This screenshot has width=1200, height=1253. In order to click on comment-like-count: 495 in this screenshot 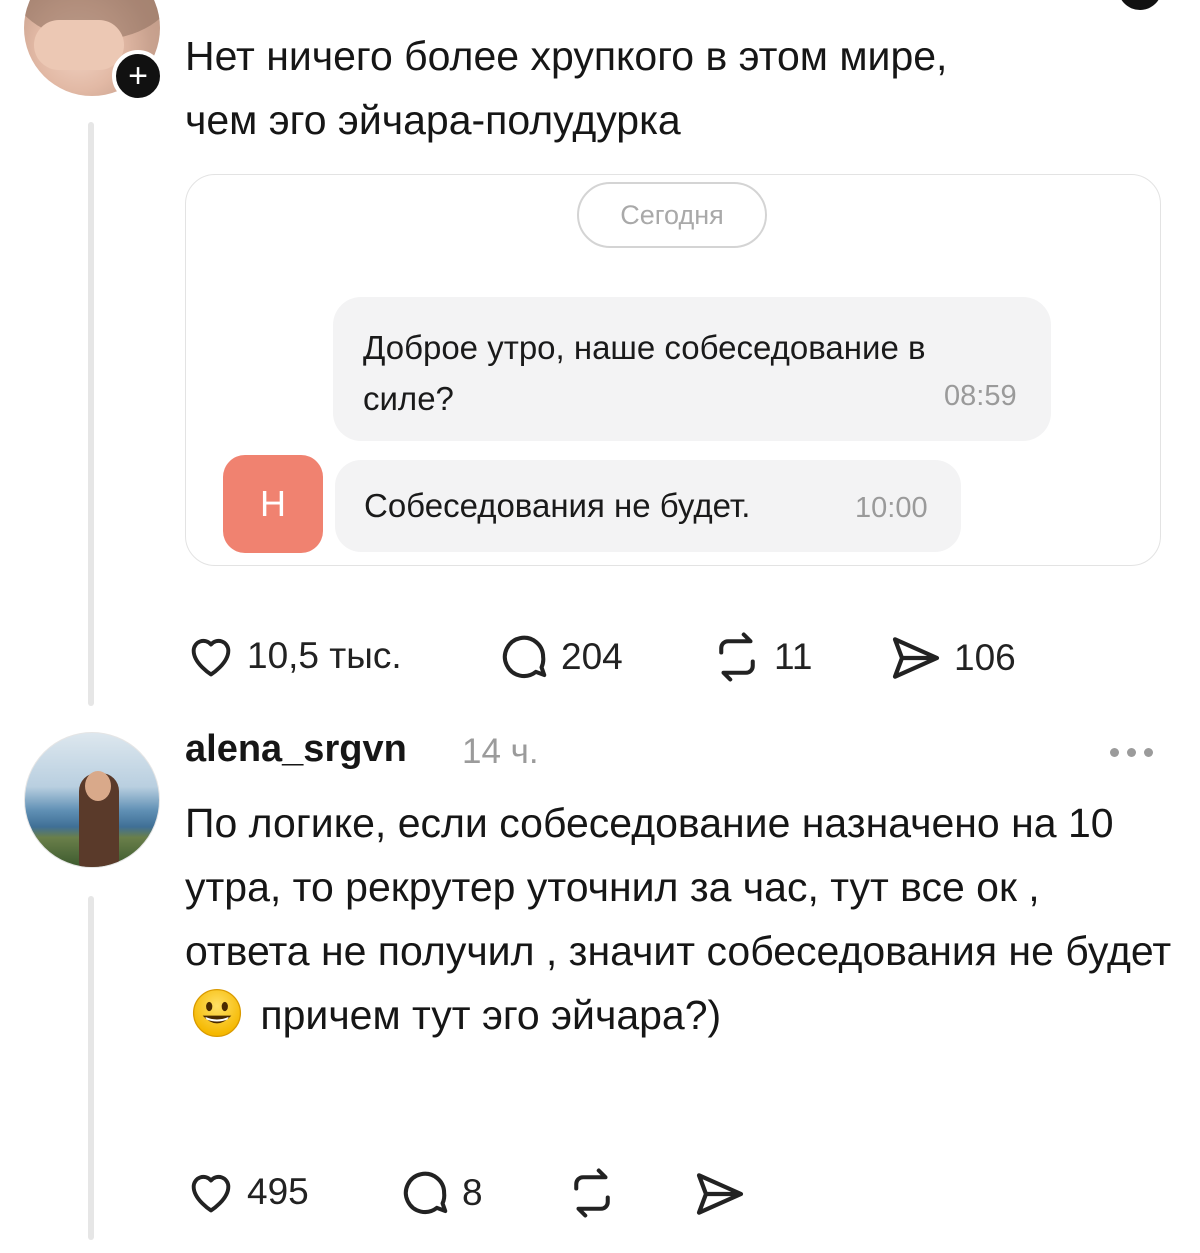, I will do `click(278, 1191)`.